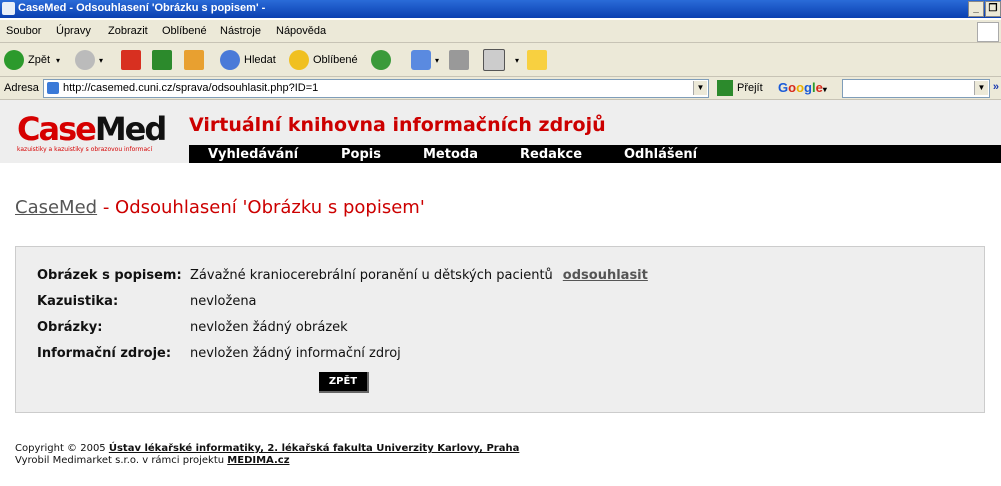 The width and height of the screenshot is (1001, 486). I want to click on go-label: Přejít, so click(750, 88).